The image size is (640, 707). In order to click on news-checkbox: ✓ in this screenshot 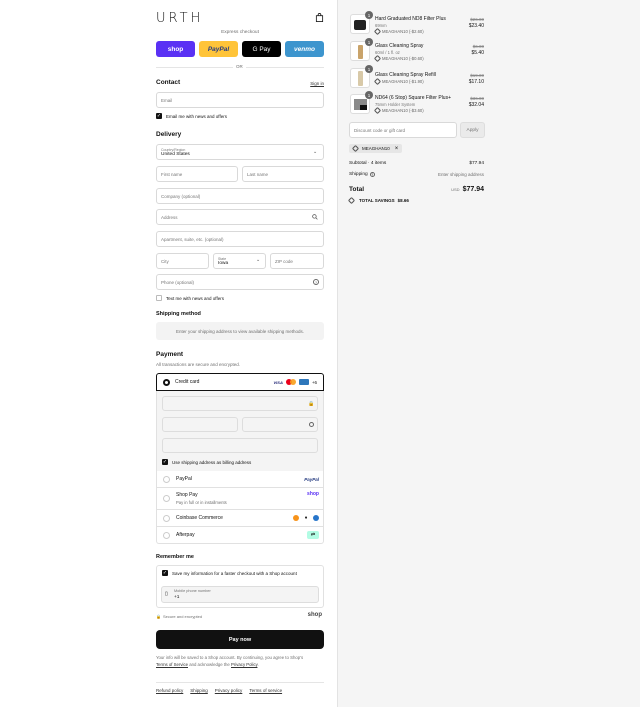, I will do `click(159, 116)`.